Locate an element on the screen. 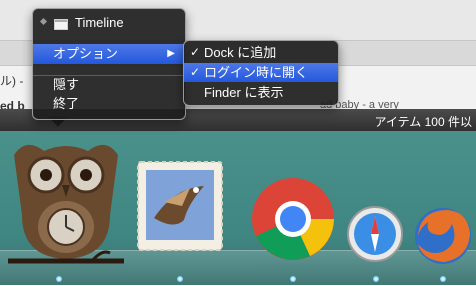 This screenshot has width=476, height=286. submenu-item-keep-in-dock: ✓ Dock に追加 is located at coordinates (261, 52).